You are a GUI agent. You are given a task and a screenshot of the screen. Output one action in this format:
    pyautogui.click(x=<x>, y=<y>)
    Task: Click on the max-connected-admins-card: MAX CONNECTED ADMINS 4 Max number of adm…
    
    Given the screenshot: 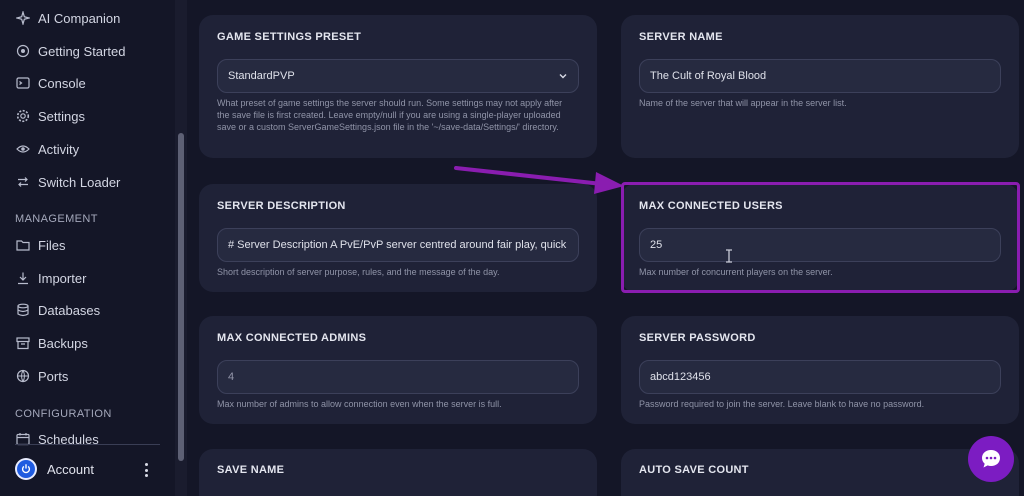 What is the action you would take?
    pyautogui.click(x=398, y=370)
    